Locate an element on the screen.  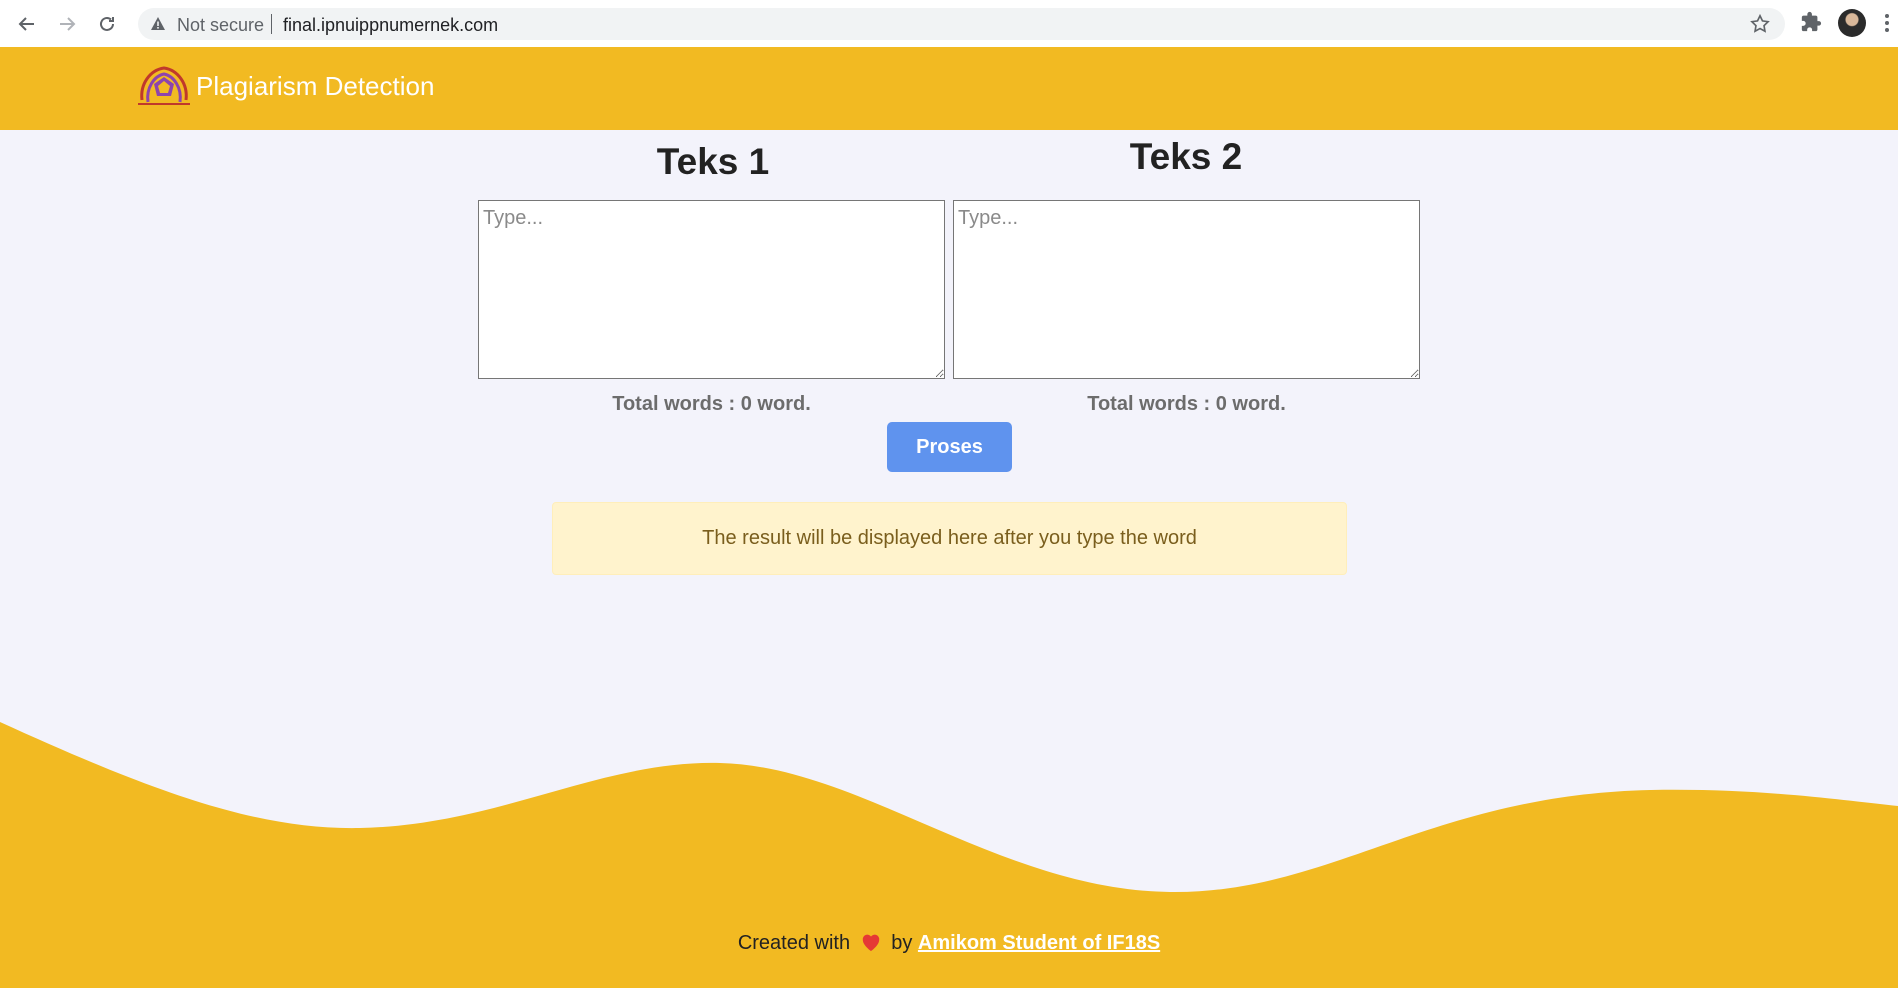
address-separator is located at coordinates (271, 24).